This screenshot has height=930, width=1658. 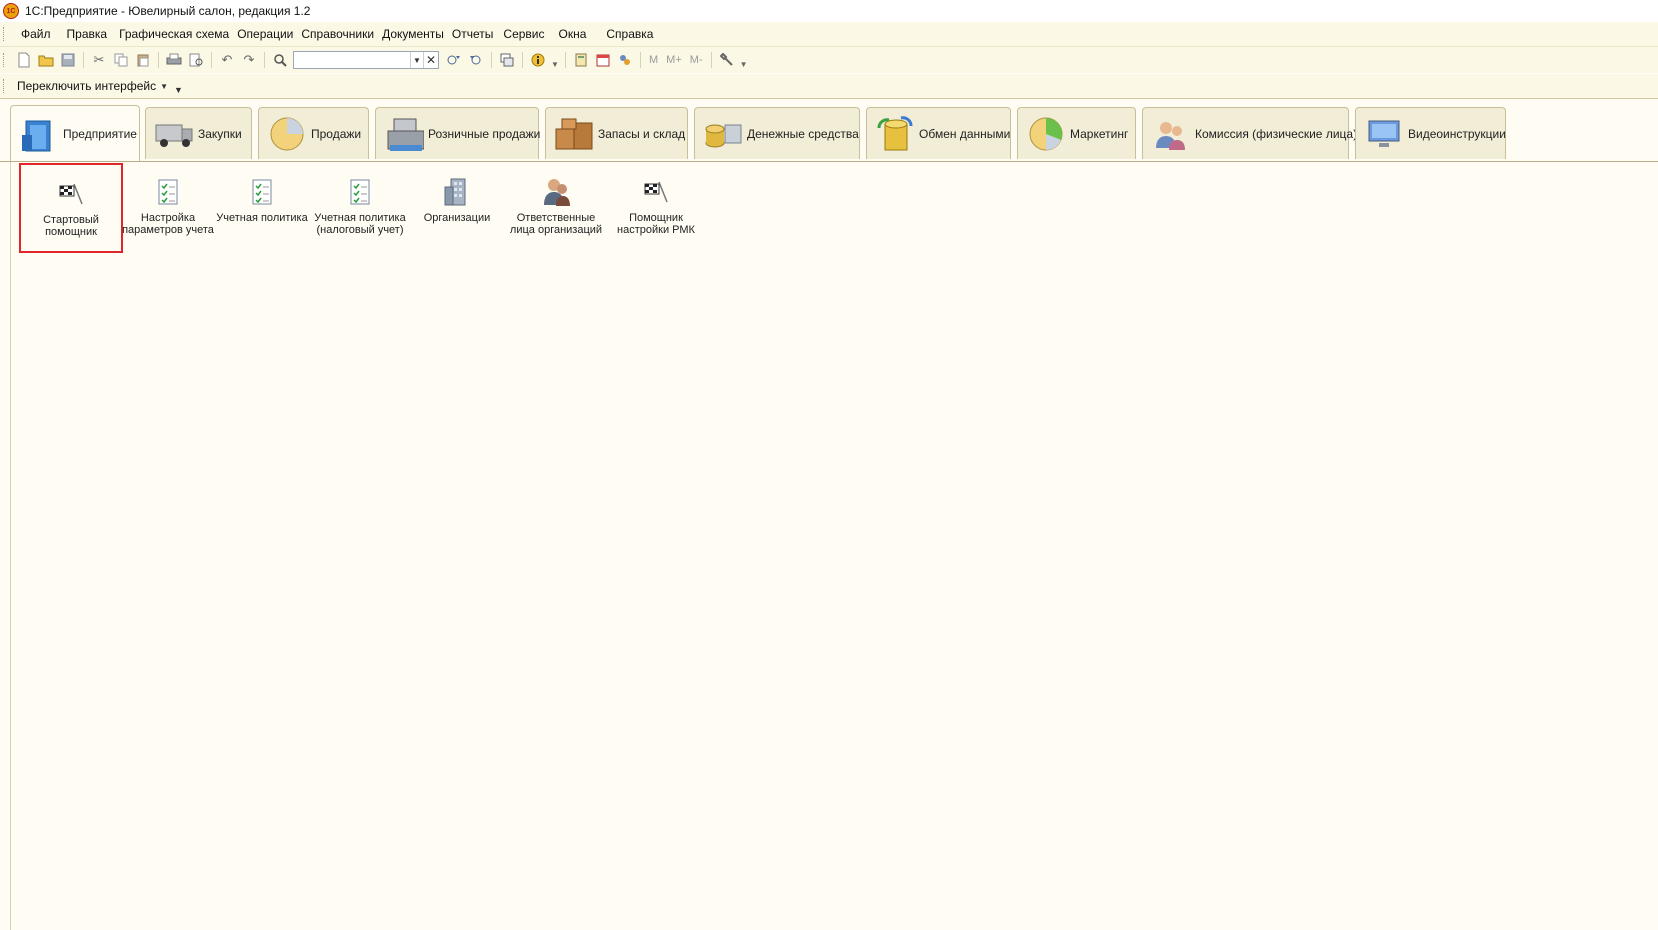 I want to click on organizations-item: Организации, so click(x=457, y=200).